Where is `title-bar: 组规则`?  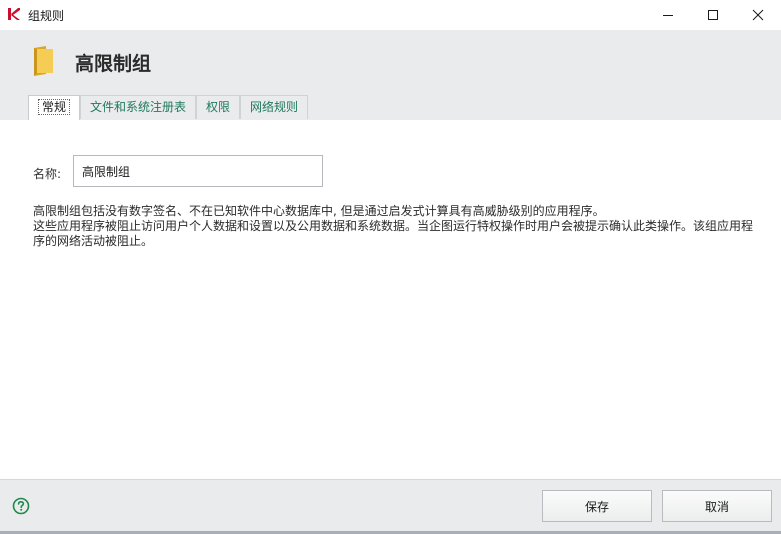 title-bar: 组规则 is located at coordinates (390, 15).